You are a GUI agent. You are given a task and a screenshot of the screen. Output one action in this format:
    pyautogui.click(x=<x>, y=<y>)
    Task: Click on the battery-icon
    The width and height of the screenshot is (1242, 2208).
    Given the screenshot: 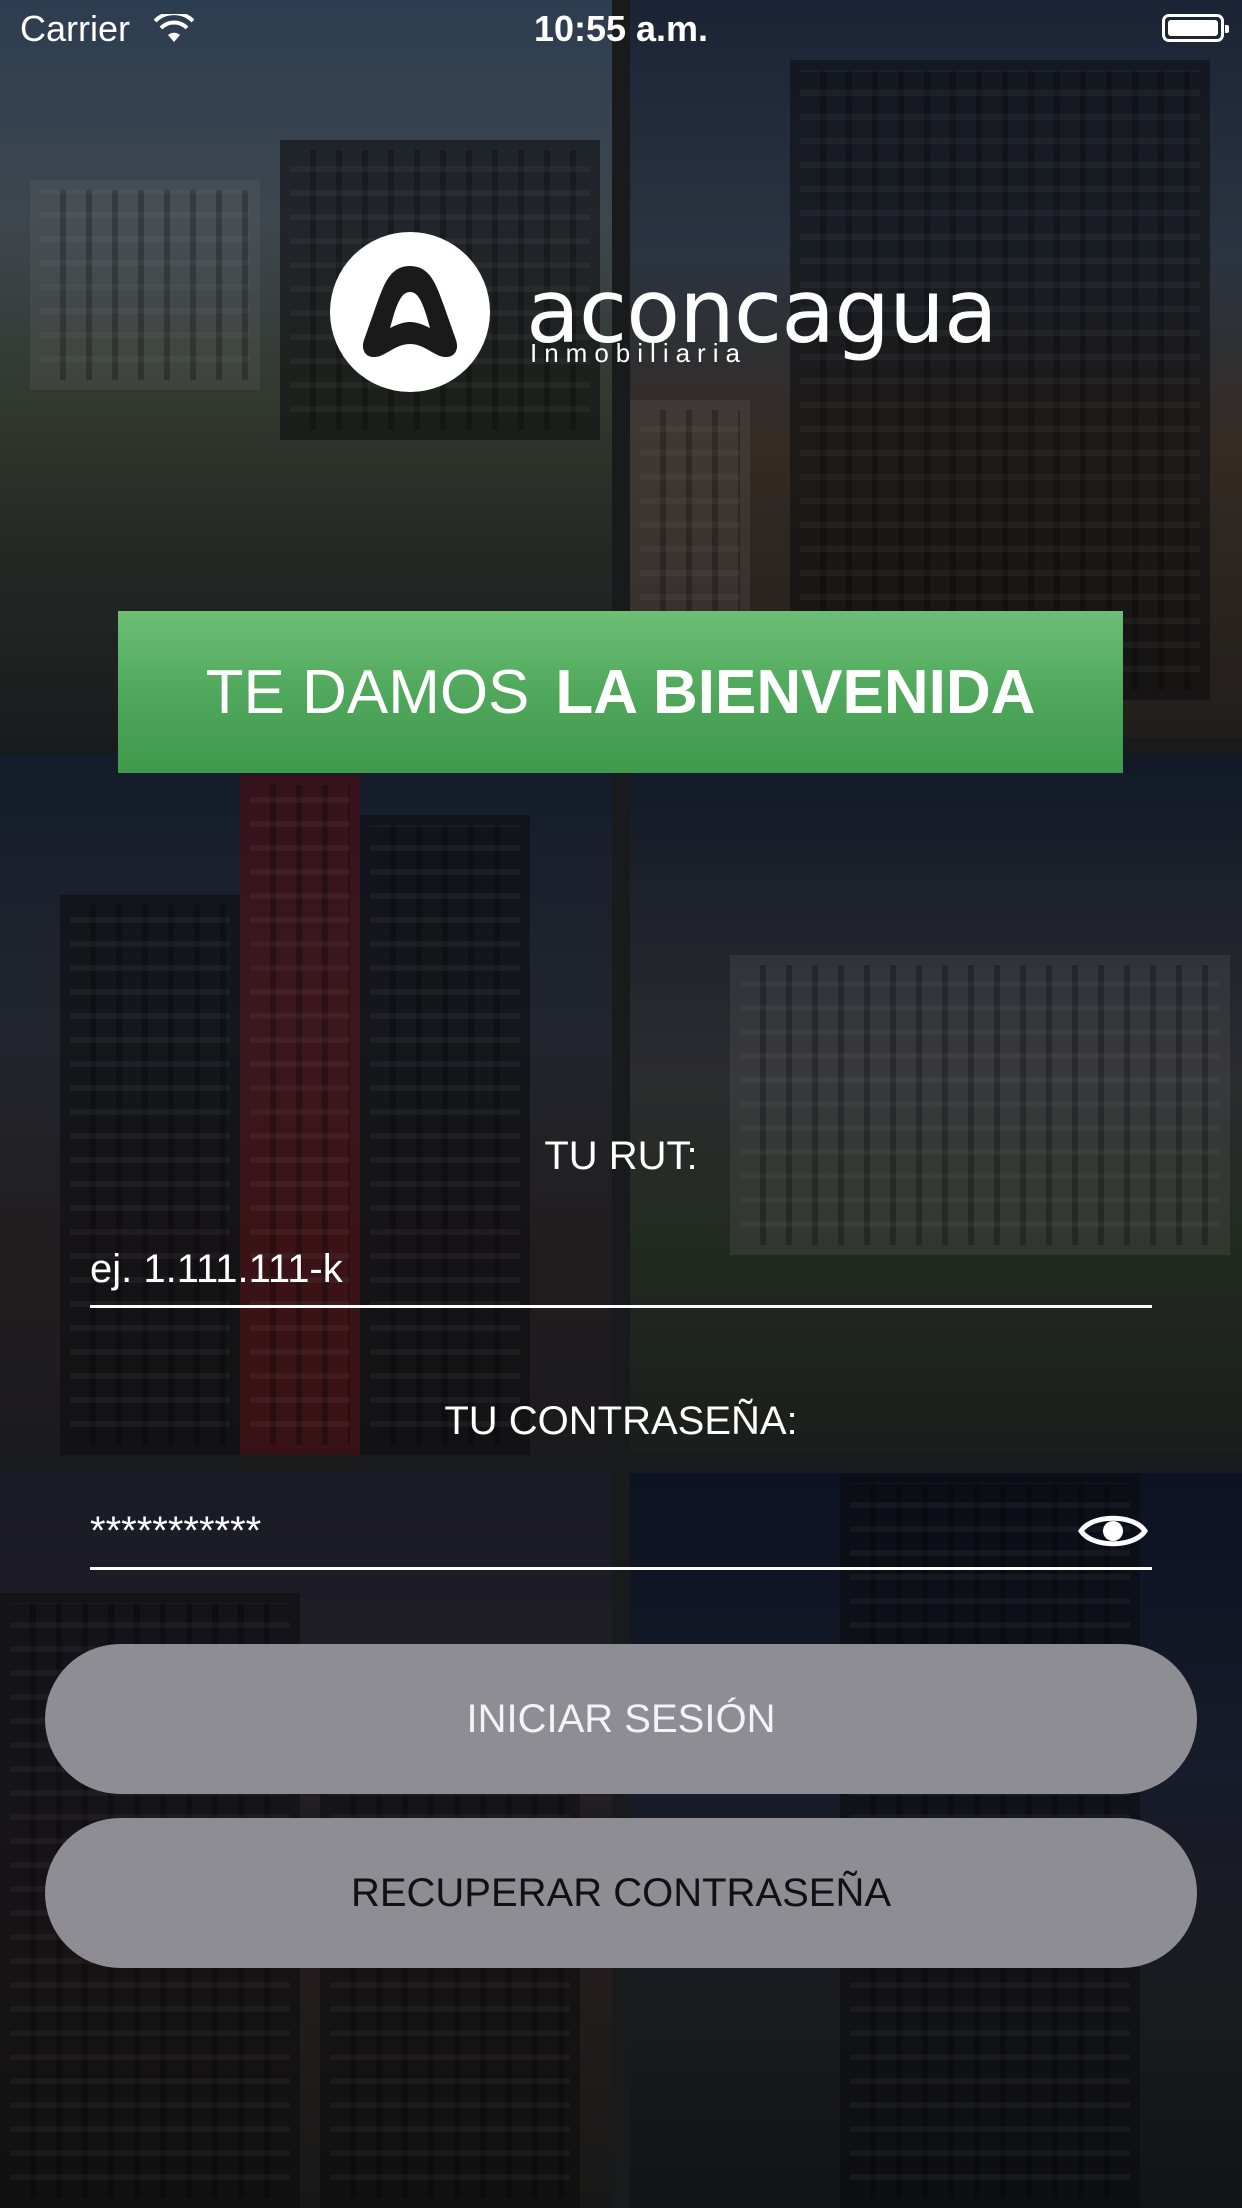 What is the action you would take?
    pyautogui.click(x=1195, y=28)
    